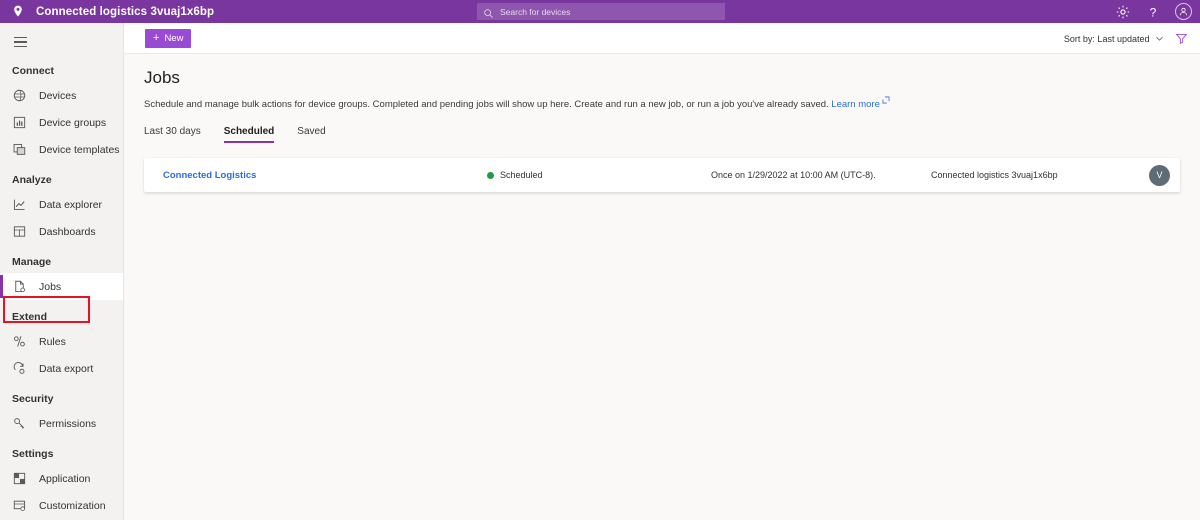 This screenshot has width=1200, height=520. What do you see at coordinates (855, 104) in the screenshot?
I see `learn-more-link: Learn more` at bounding box center [855, 104].